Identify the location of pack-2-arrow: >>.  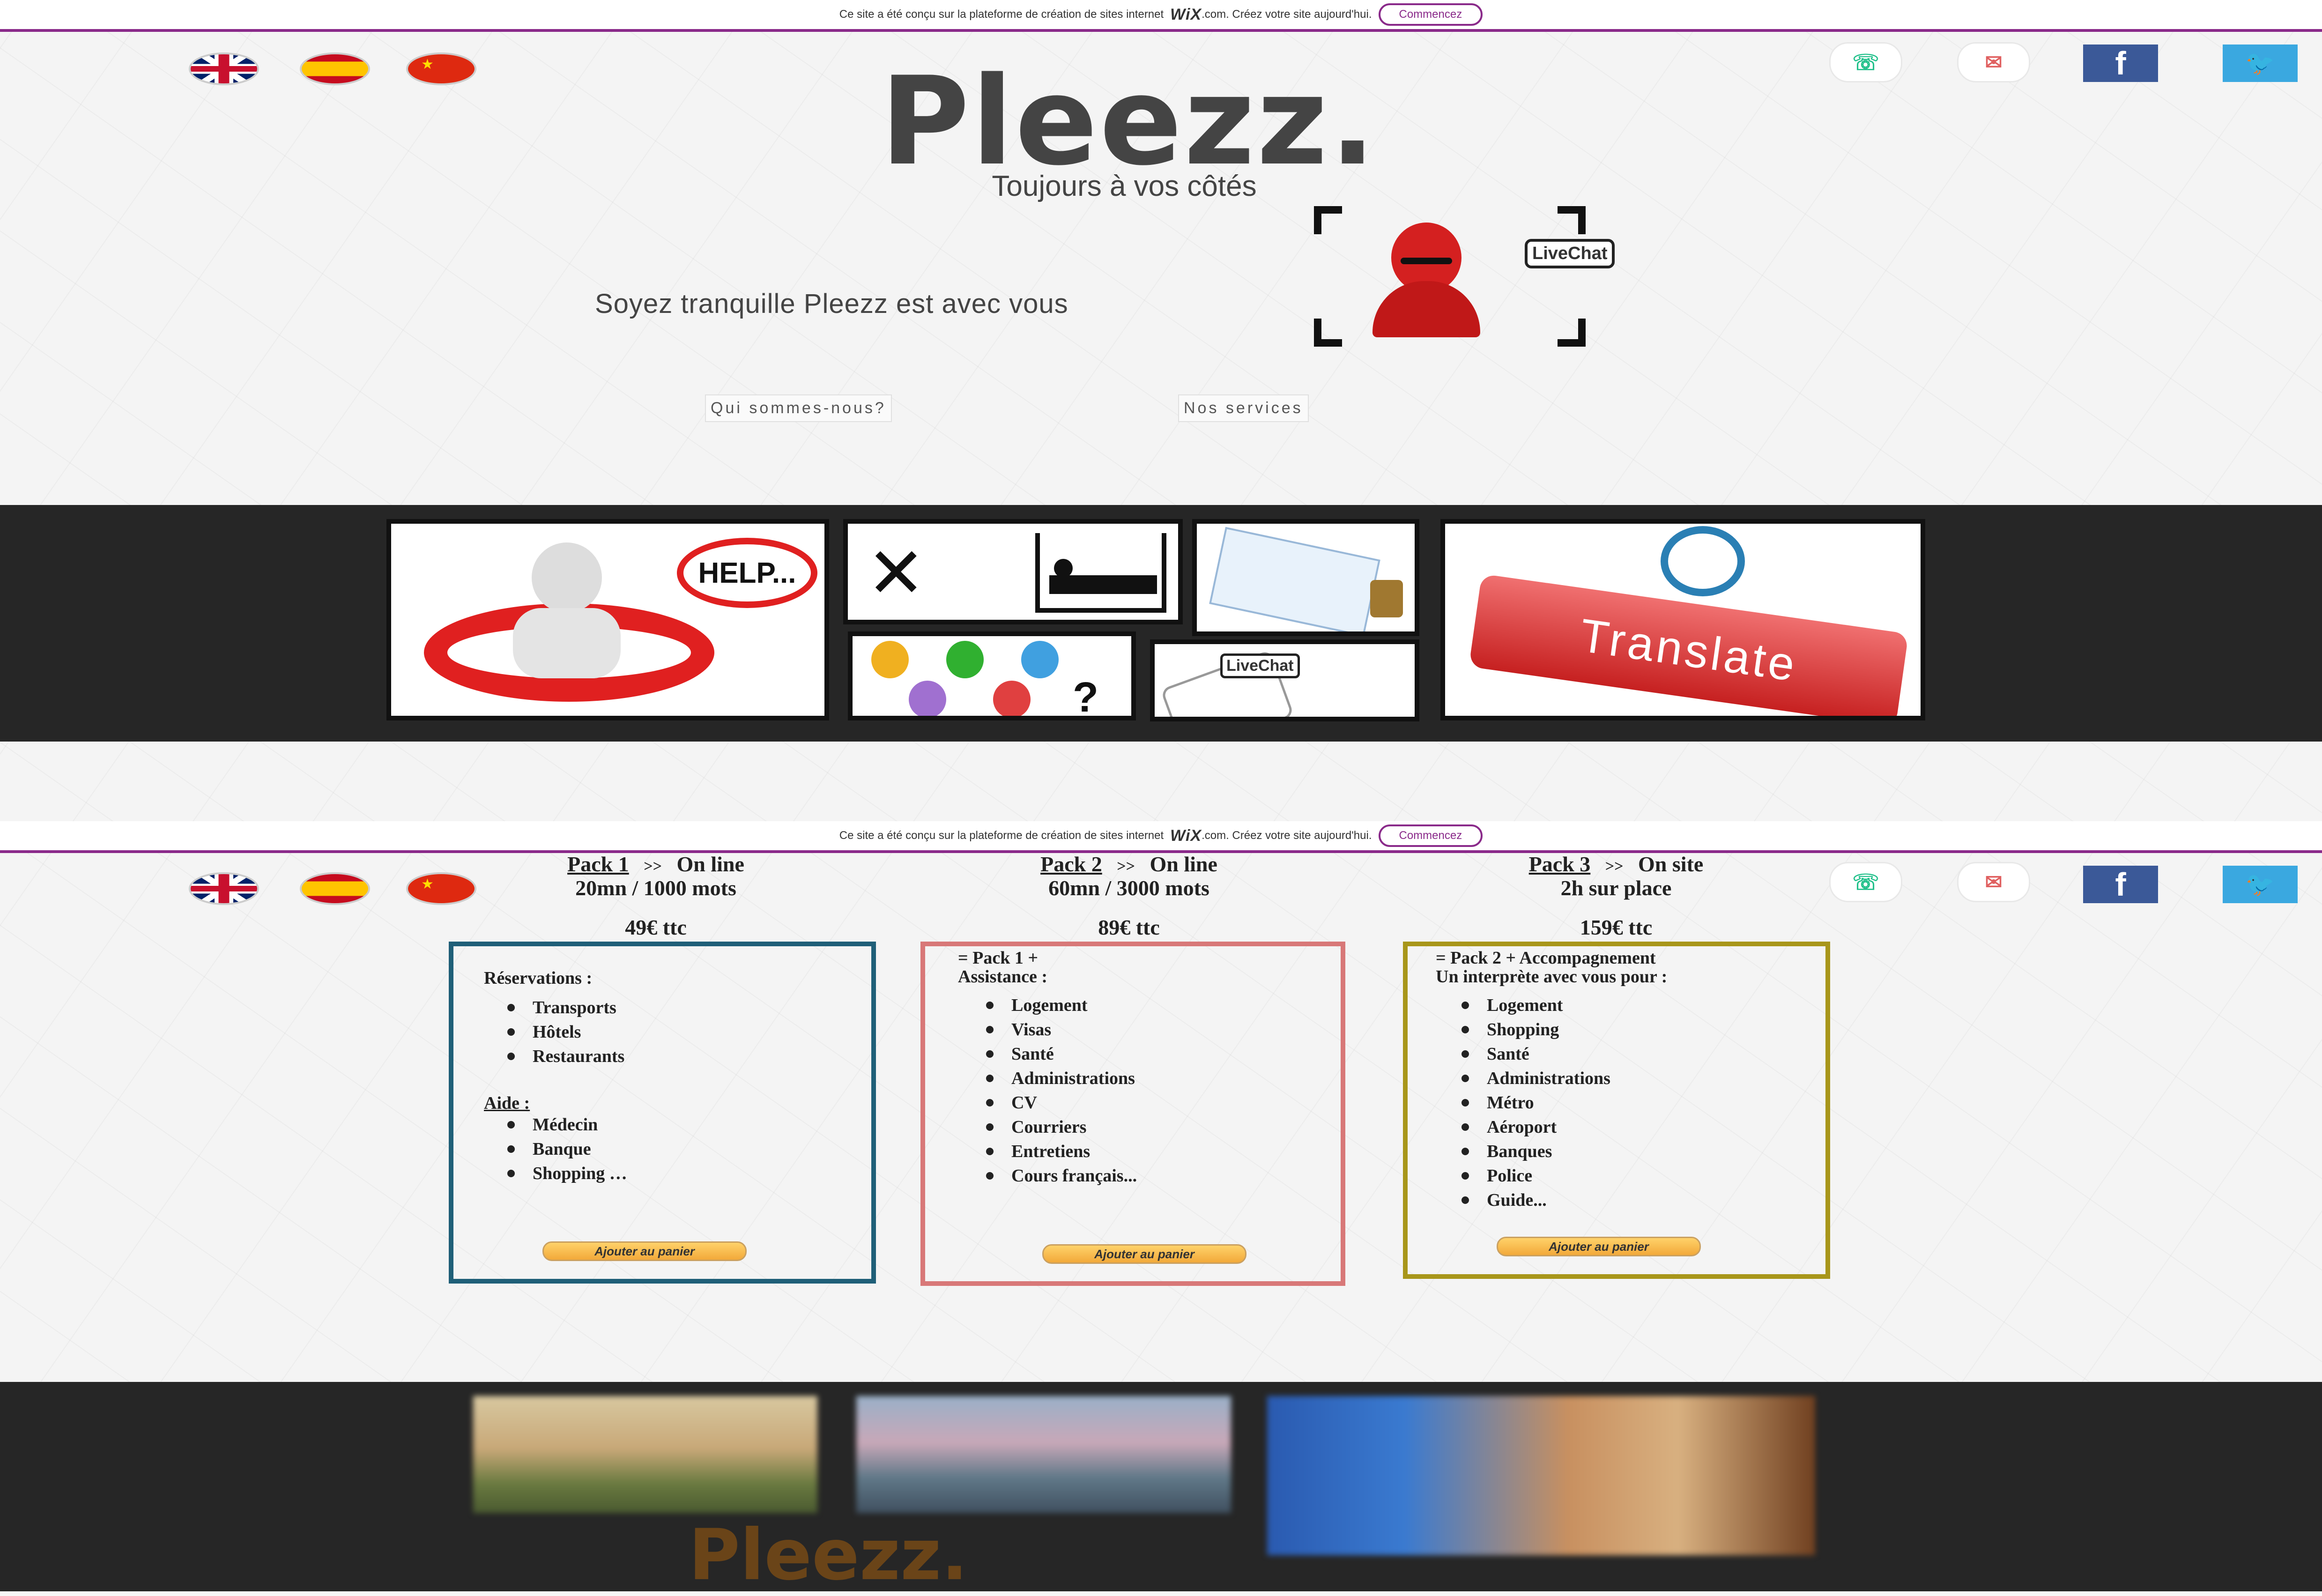
(1126, 866).